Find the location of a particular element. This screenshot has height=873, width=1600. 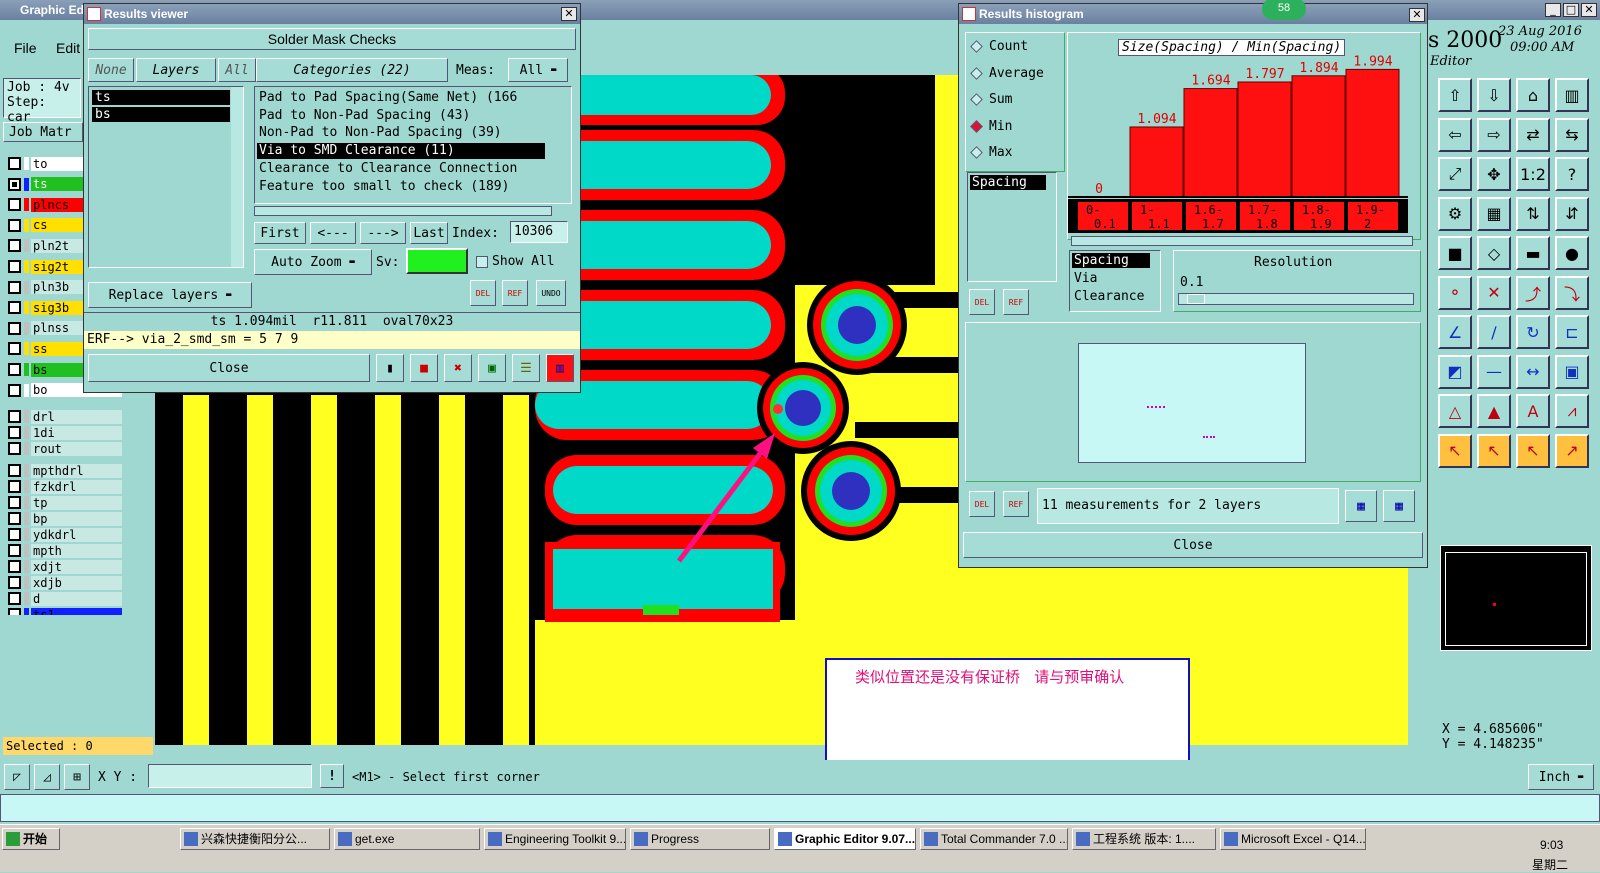

category-item: Non-Pad to Non-Pad Spacing (39) is located at coordinates (379, 133).